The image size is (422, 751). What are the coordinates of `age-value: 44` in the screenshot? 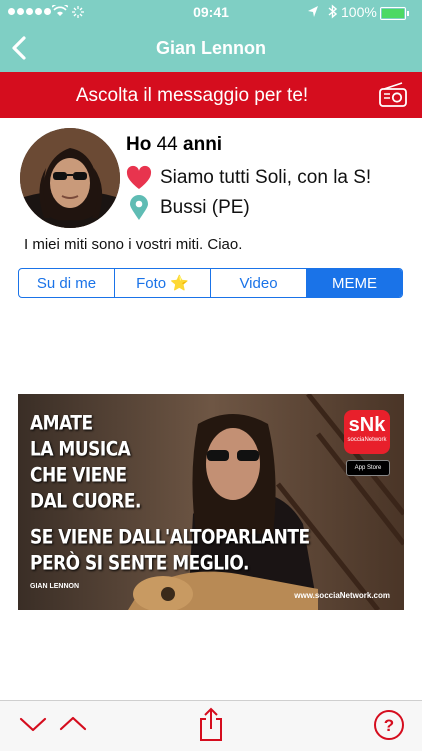 It's located at (167, 144).